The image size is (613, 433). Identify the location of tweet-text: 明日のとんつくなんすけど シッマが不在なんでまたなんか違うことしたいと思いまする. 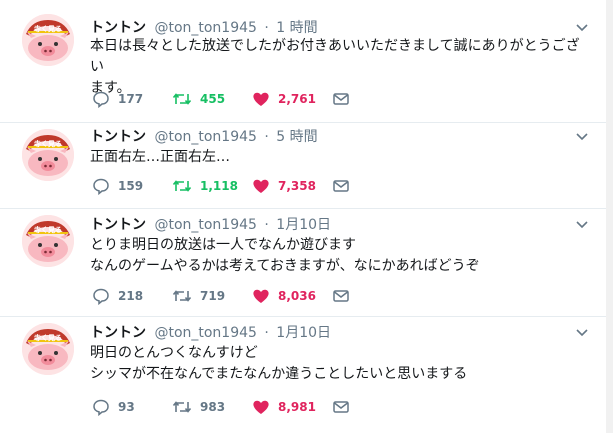
(340, 364).